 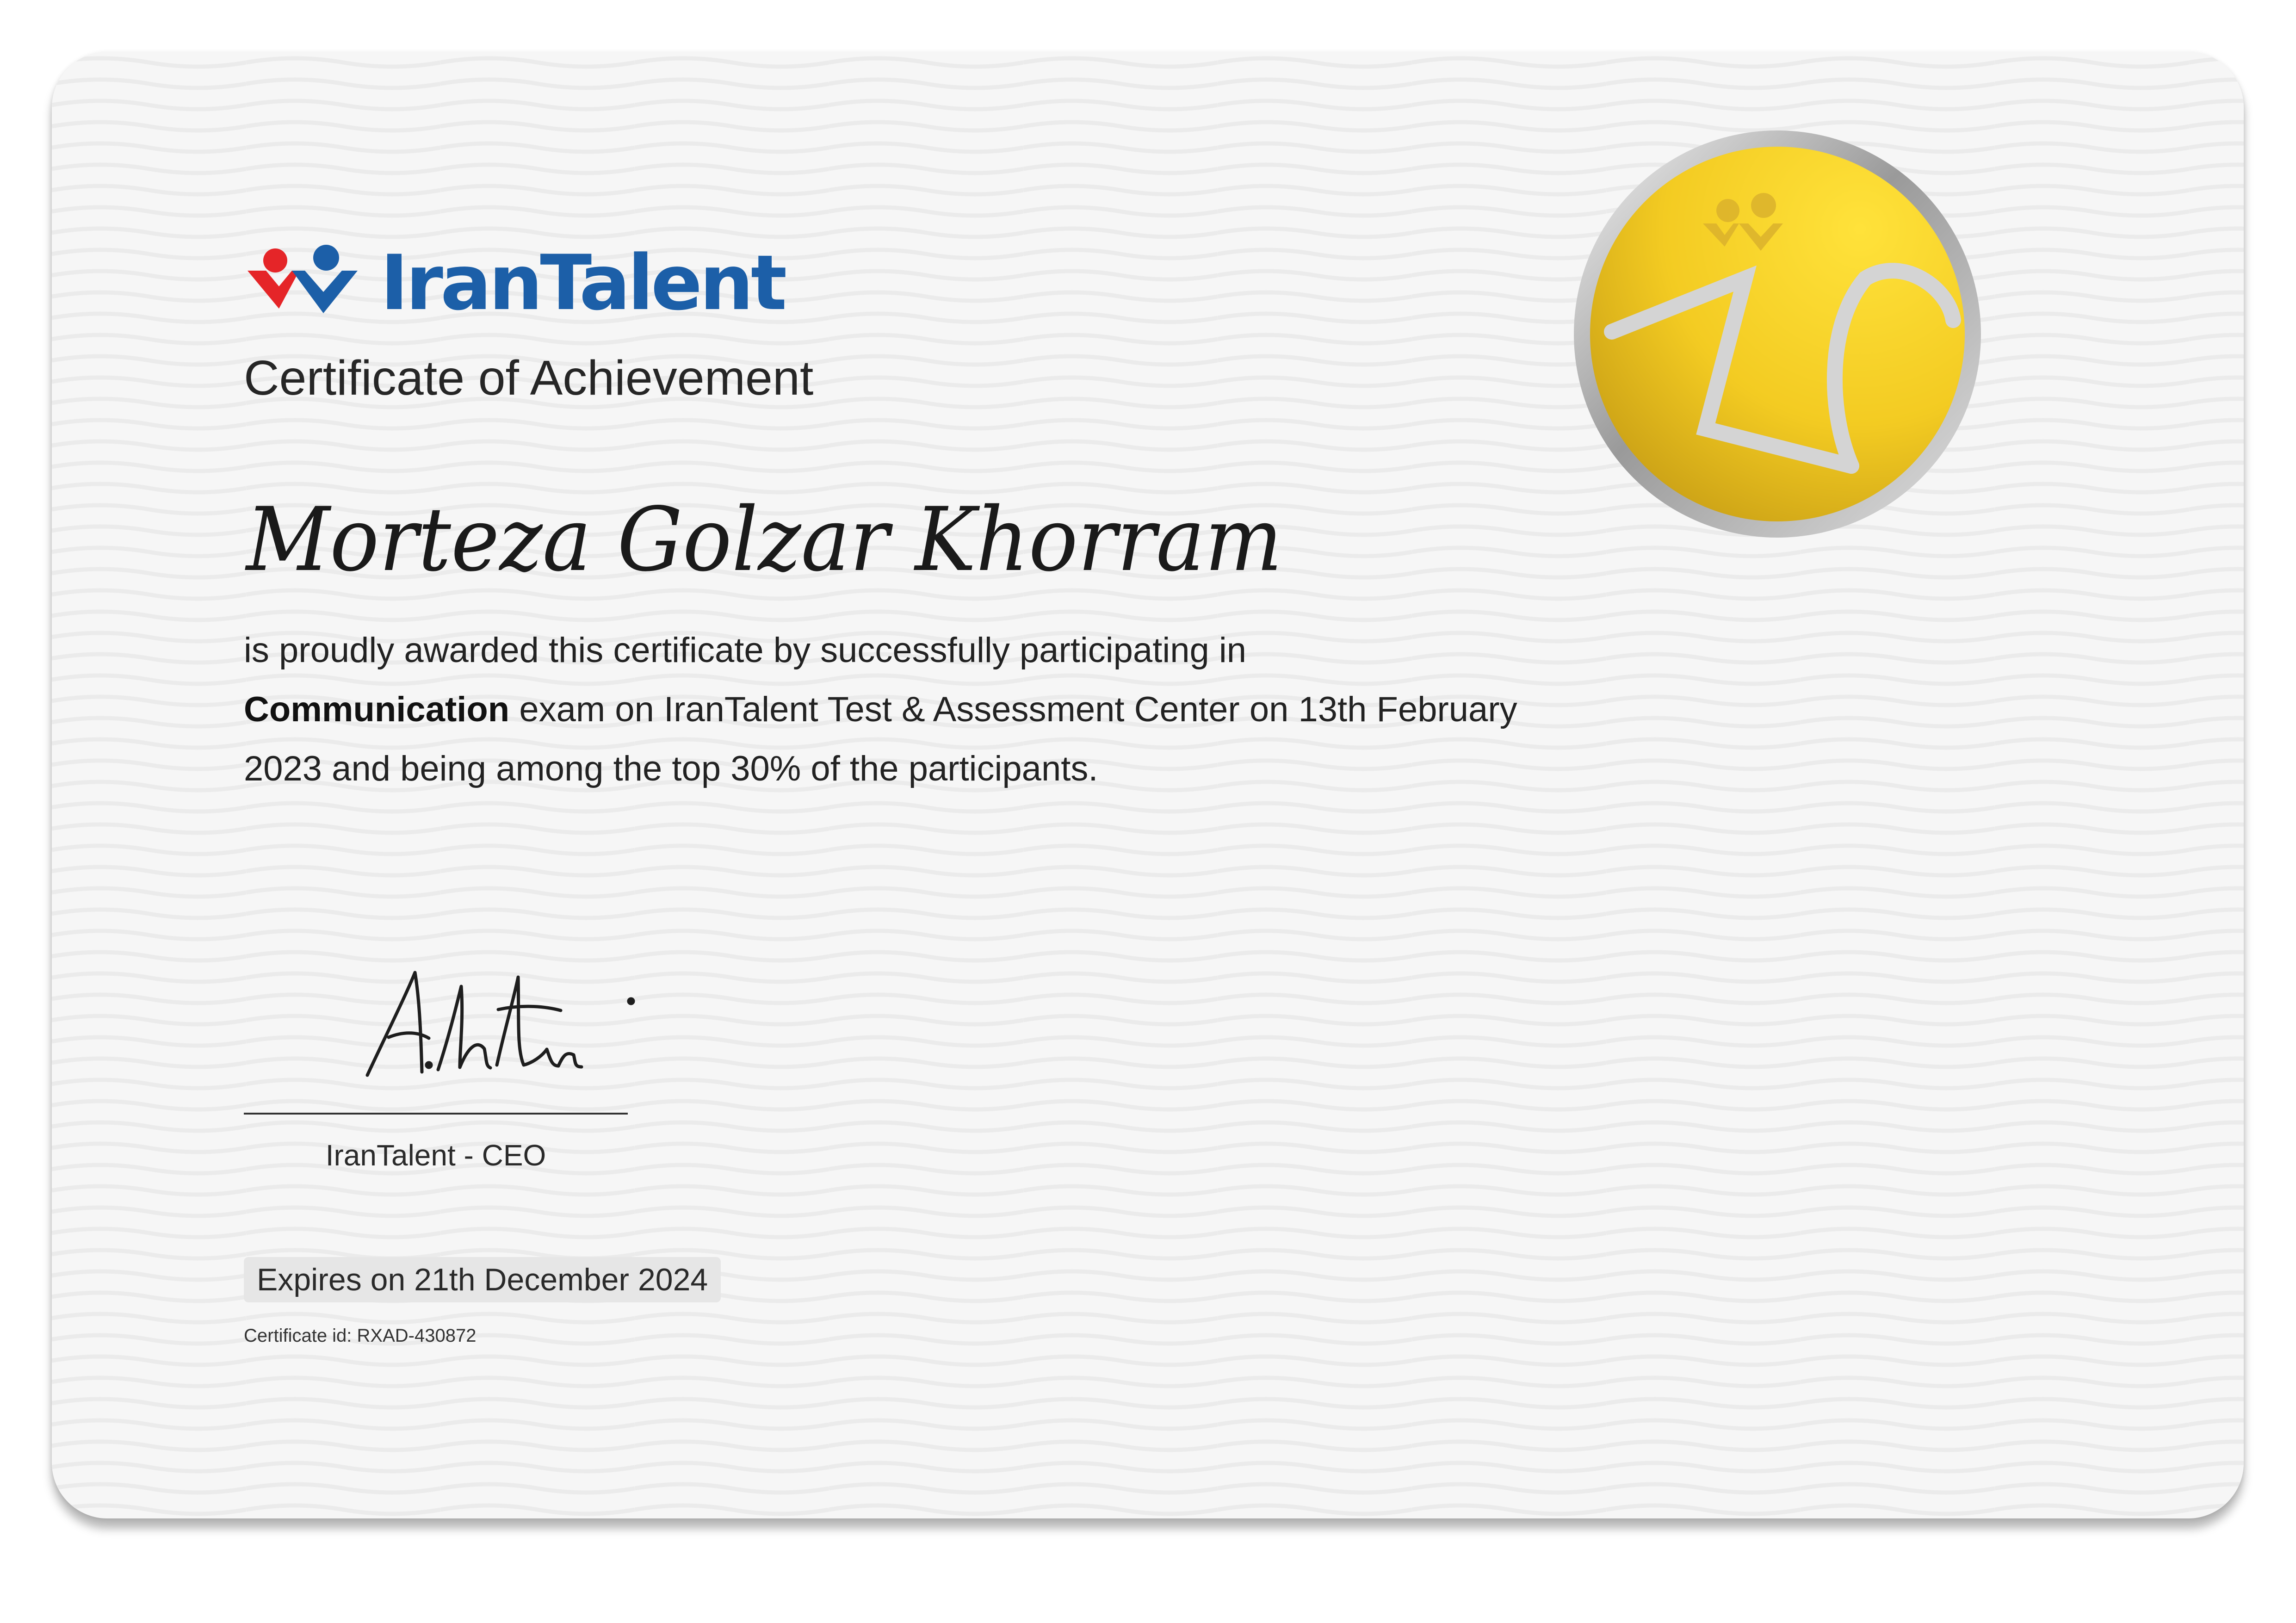 What do you see at coordinates (500, 1024) in the screenshot?
I see `ceo-signature` at bounding box center [500, 1024].